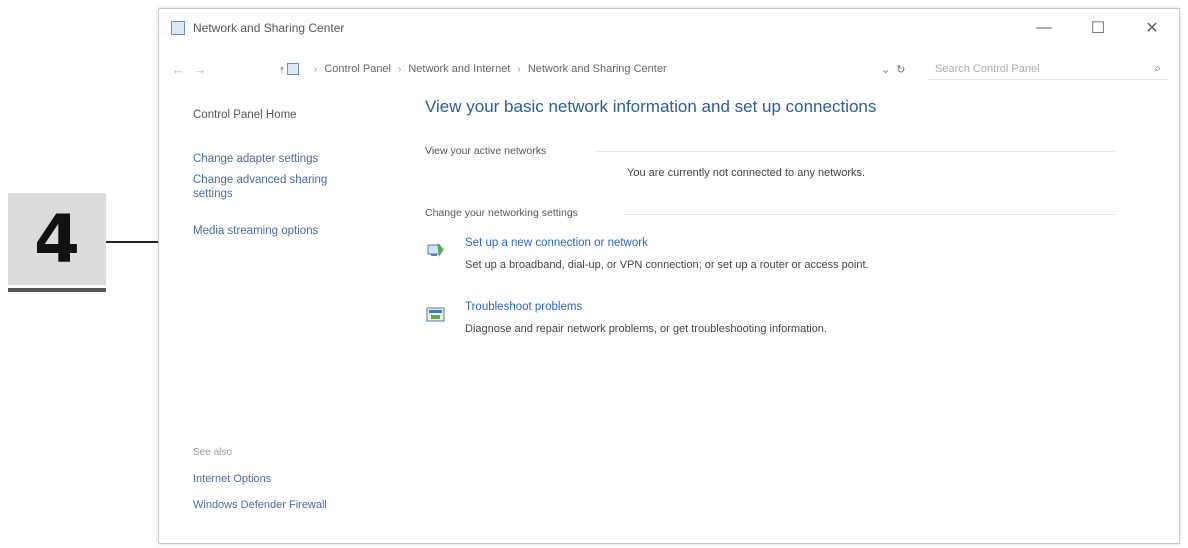  Describe the element at coordinates (255, 159) in the screenshot. I see `change-adapter-settings-link: Change adapter settings` at that location.